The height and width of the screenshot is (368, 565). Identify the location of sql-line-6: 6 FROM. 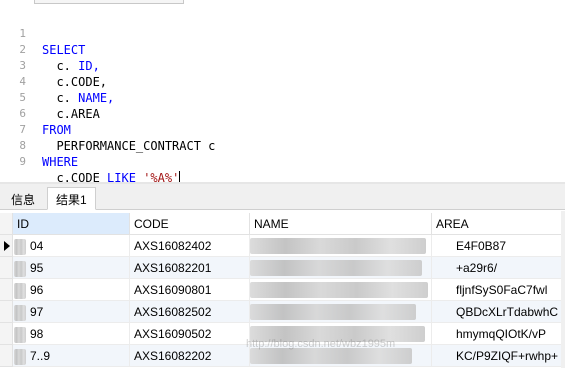
(282, 113).